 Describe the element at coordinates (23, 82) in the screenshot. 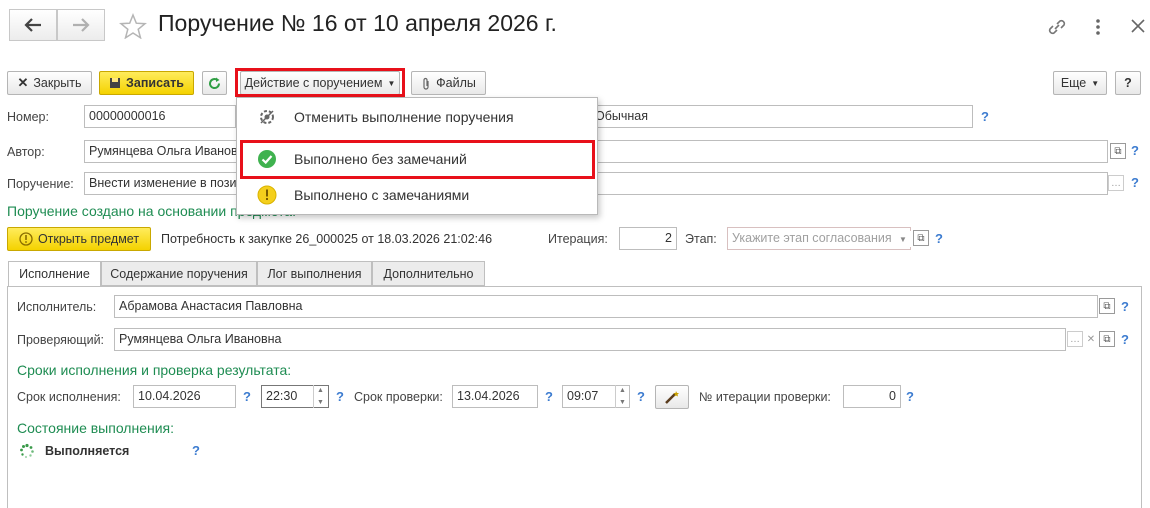

I see `close-x-icon: ✕` at that location.